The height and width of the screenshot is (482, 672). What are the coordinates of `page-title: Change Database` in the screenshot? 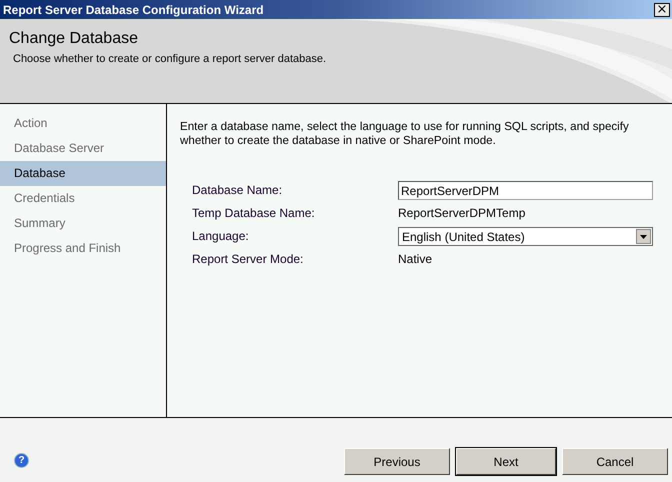 It's located at (74, 39).